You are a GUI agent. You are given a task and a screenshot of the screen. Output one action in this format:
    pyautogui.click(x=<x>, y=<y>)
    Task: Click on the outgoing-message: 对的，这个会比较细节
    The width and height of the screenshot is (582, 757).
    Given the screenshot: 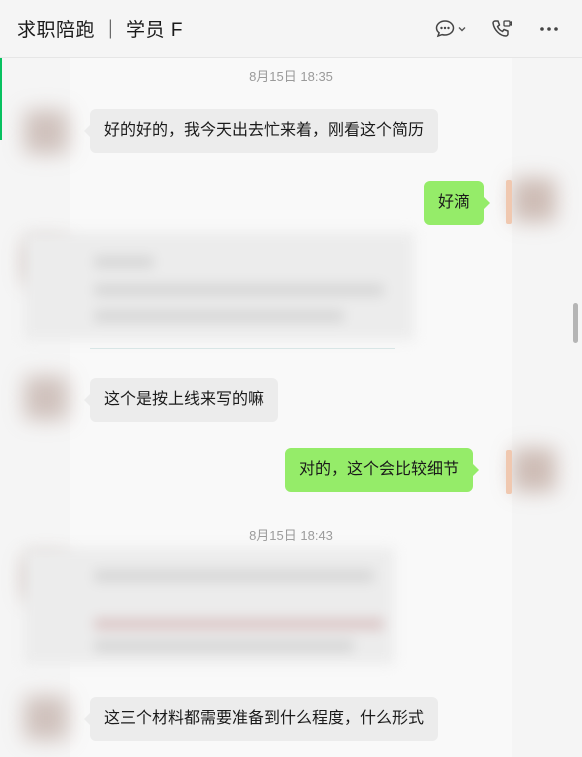 What is the action you would take?
    pyautogui.click(x=382, y=470)
    